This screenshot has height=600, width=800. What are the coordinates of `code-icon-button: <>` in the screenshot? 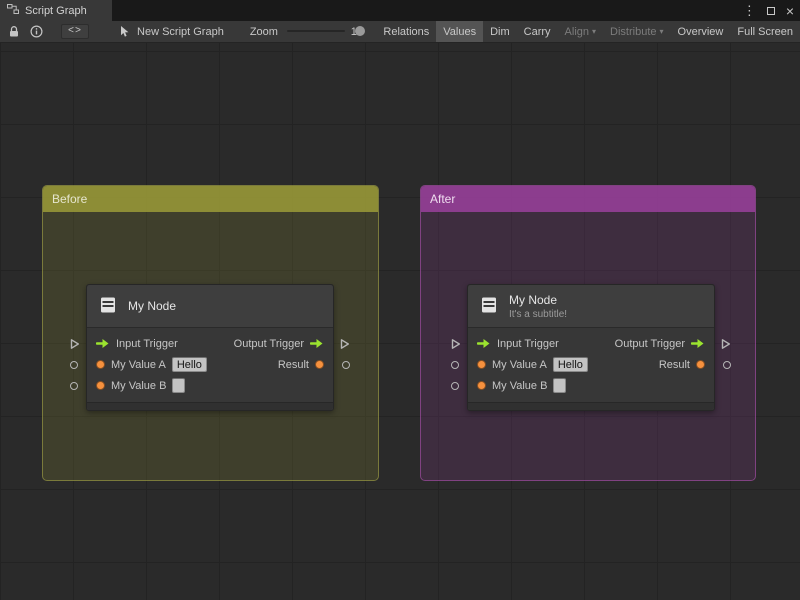 It's located at (75, 31).